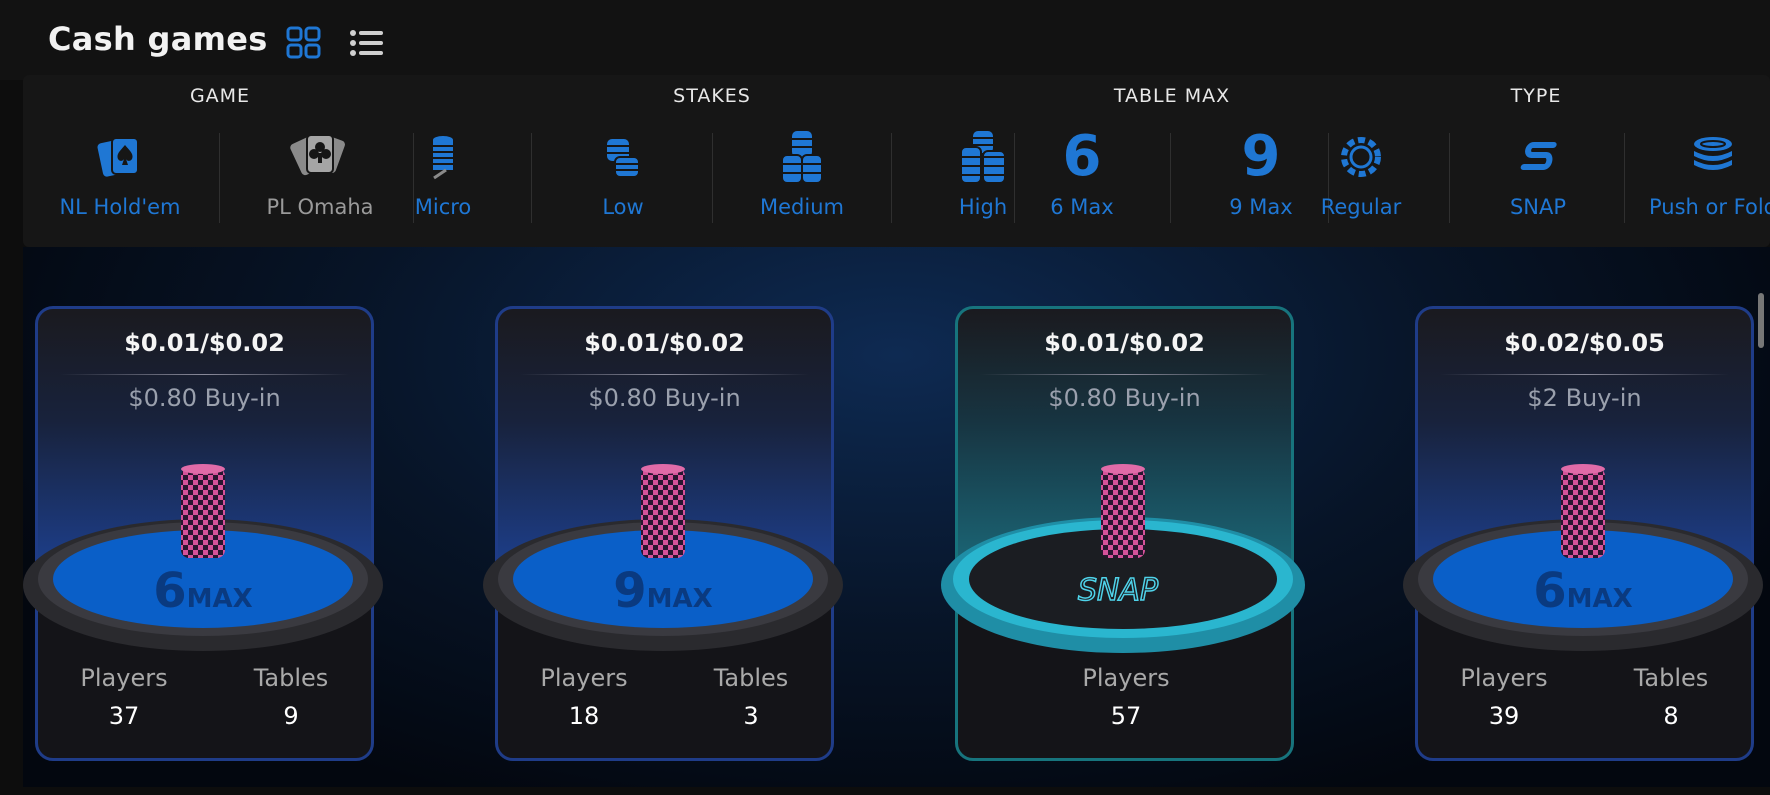 The image size is (1770, 795). What do you see at coordinates (1504, 697) in the screenshot?
I see `players-stat: Players 39` at bounding box center [1504, 697].